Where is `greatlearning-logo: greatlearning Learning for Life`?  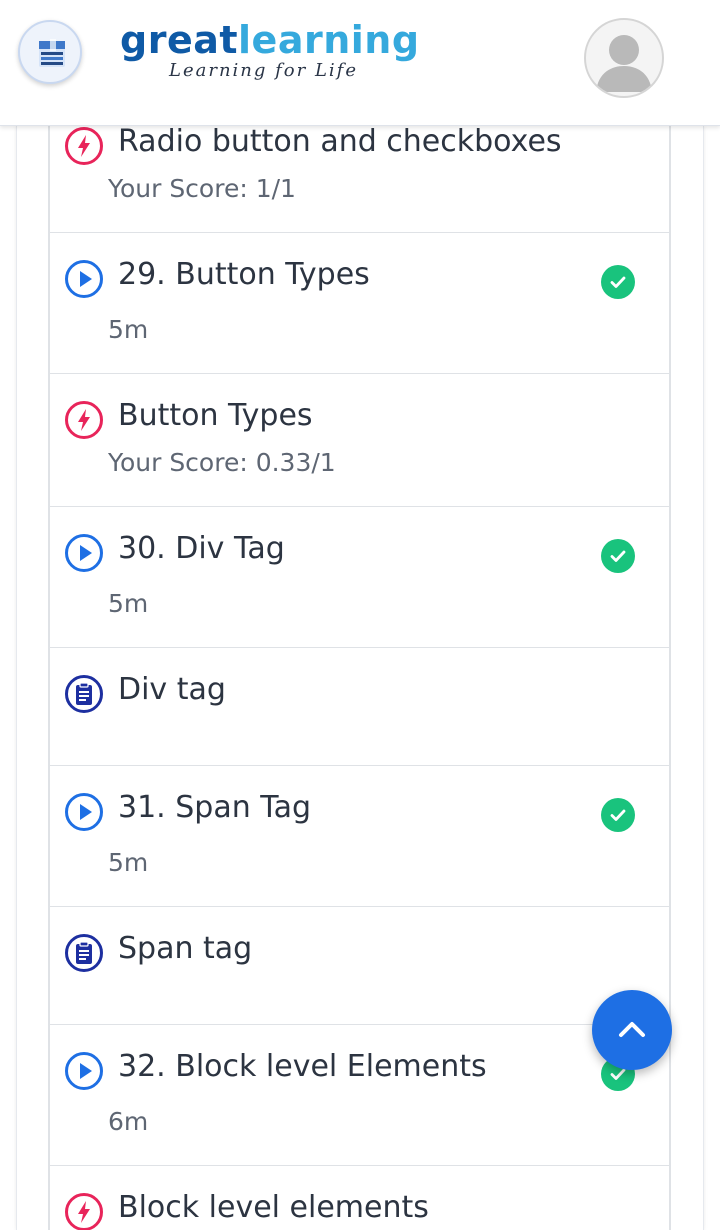
greatlearning-logo: greatlearning Learning for Life is located at coordinates (280, 53).